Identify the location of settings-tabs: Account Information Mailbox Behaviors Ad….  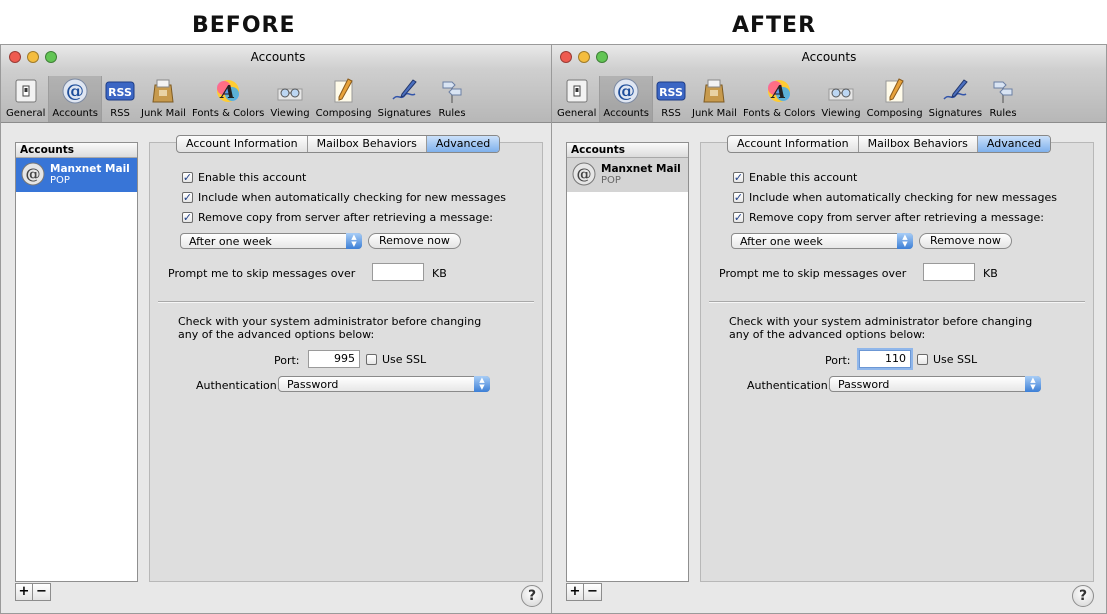
(889, 144).